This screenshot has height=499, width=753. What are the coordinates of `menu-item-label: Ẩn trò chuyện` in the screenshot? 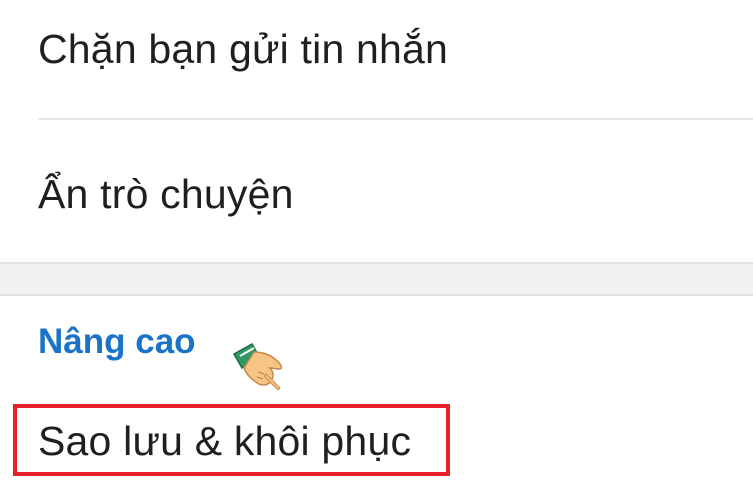 It's located at (166, 193).